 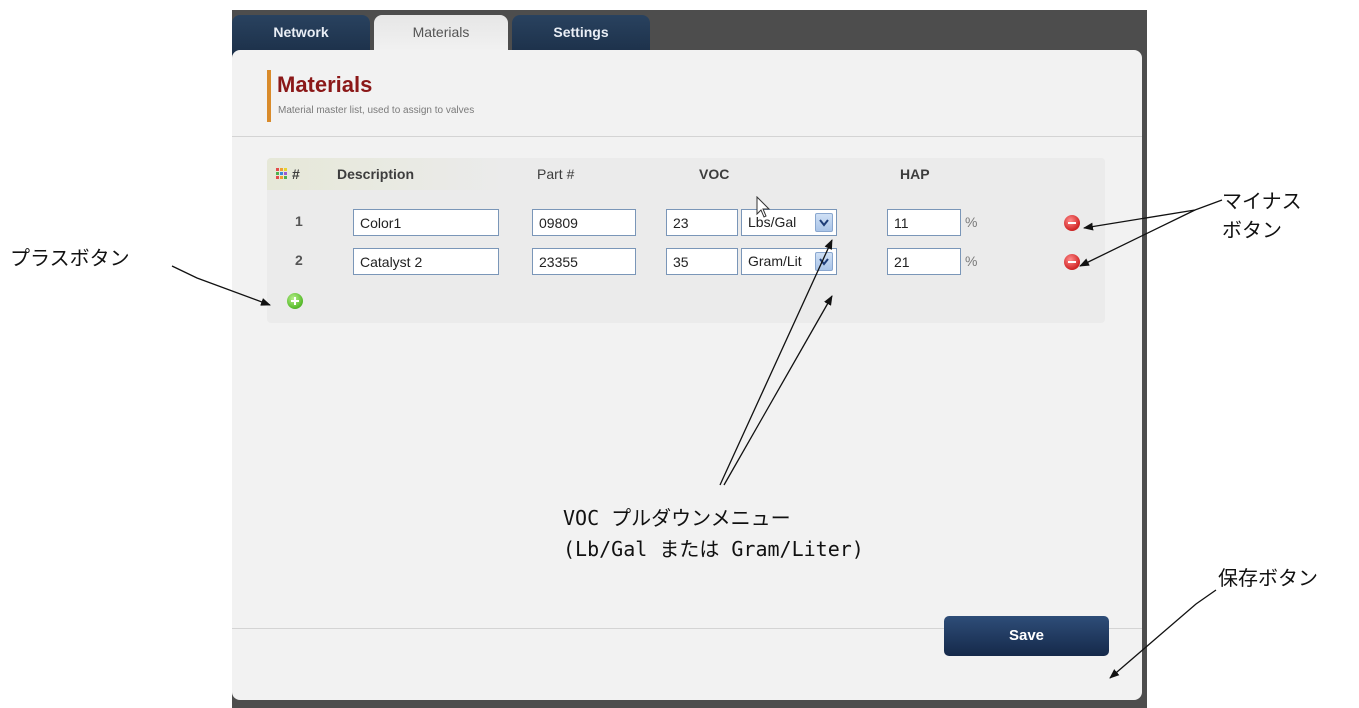 What do you see at coordinates (677, 518) in the screenshot?
I see `voc-menu-annotation-line1: VOC プルダウンメニュー` at bounding box center [677, 518].